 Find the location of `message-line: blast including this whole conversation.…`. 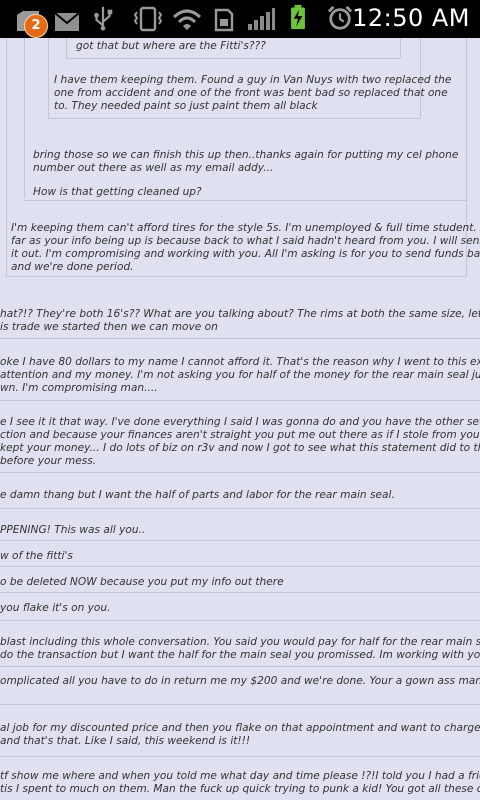

message-line: blast including this whole conversation.… is located at coordinates (240, 642).